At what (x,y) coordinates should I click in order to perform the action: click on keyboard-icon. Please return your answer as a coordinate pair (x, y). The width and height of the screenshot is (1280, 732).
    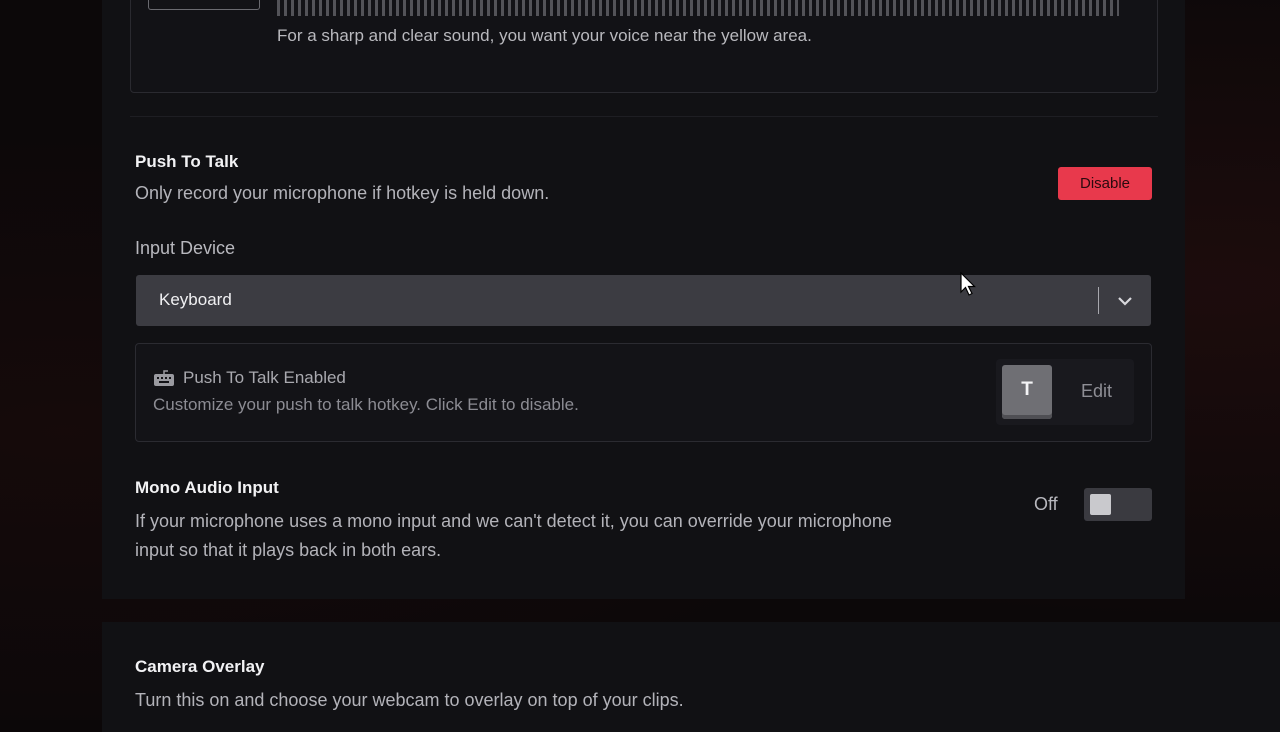
    Looking at the image, I should click on (164, 378).